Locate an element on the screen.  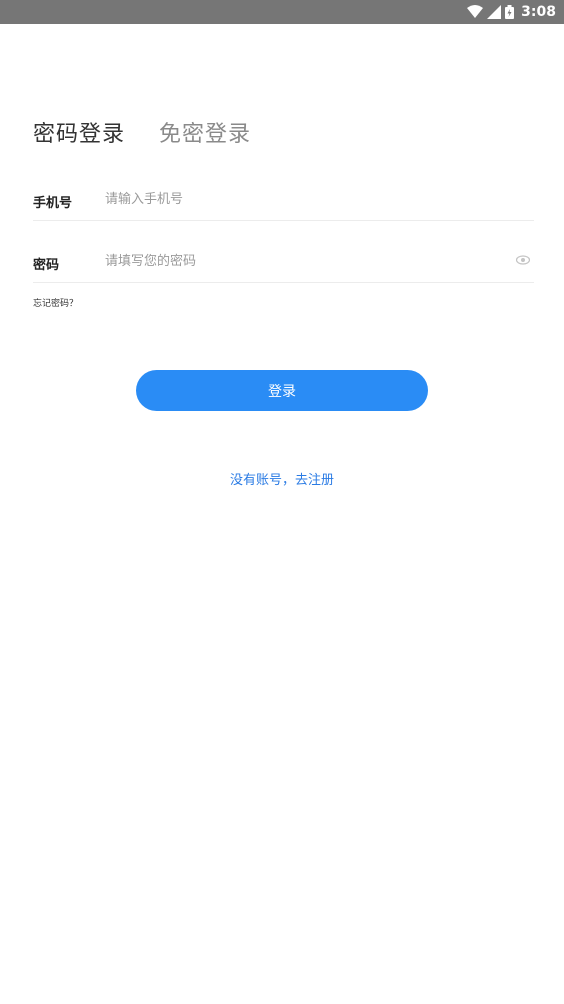
status-time: 3:08 is located at coordinates (538, 12).